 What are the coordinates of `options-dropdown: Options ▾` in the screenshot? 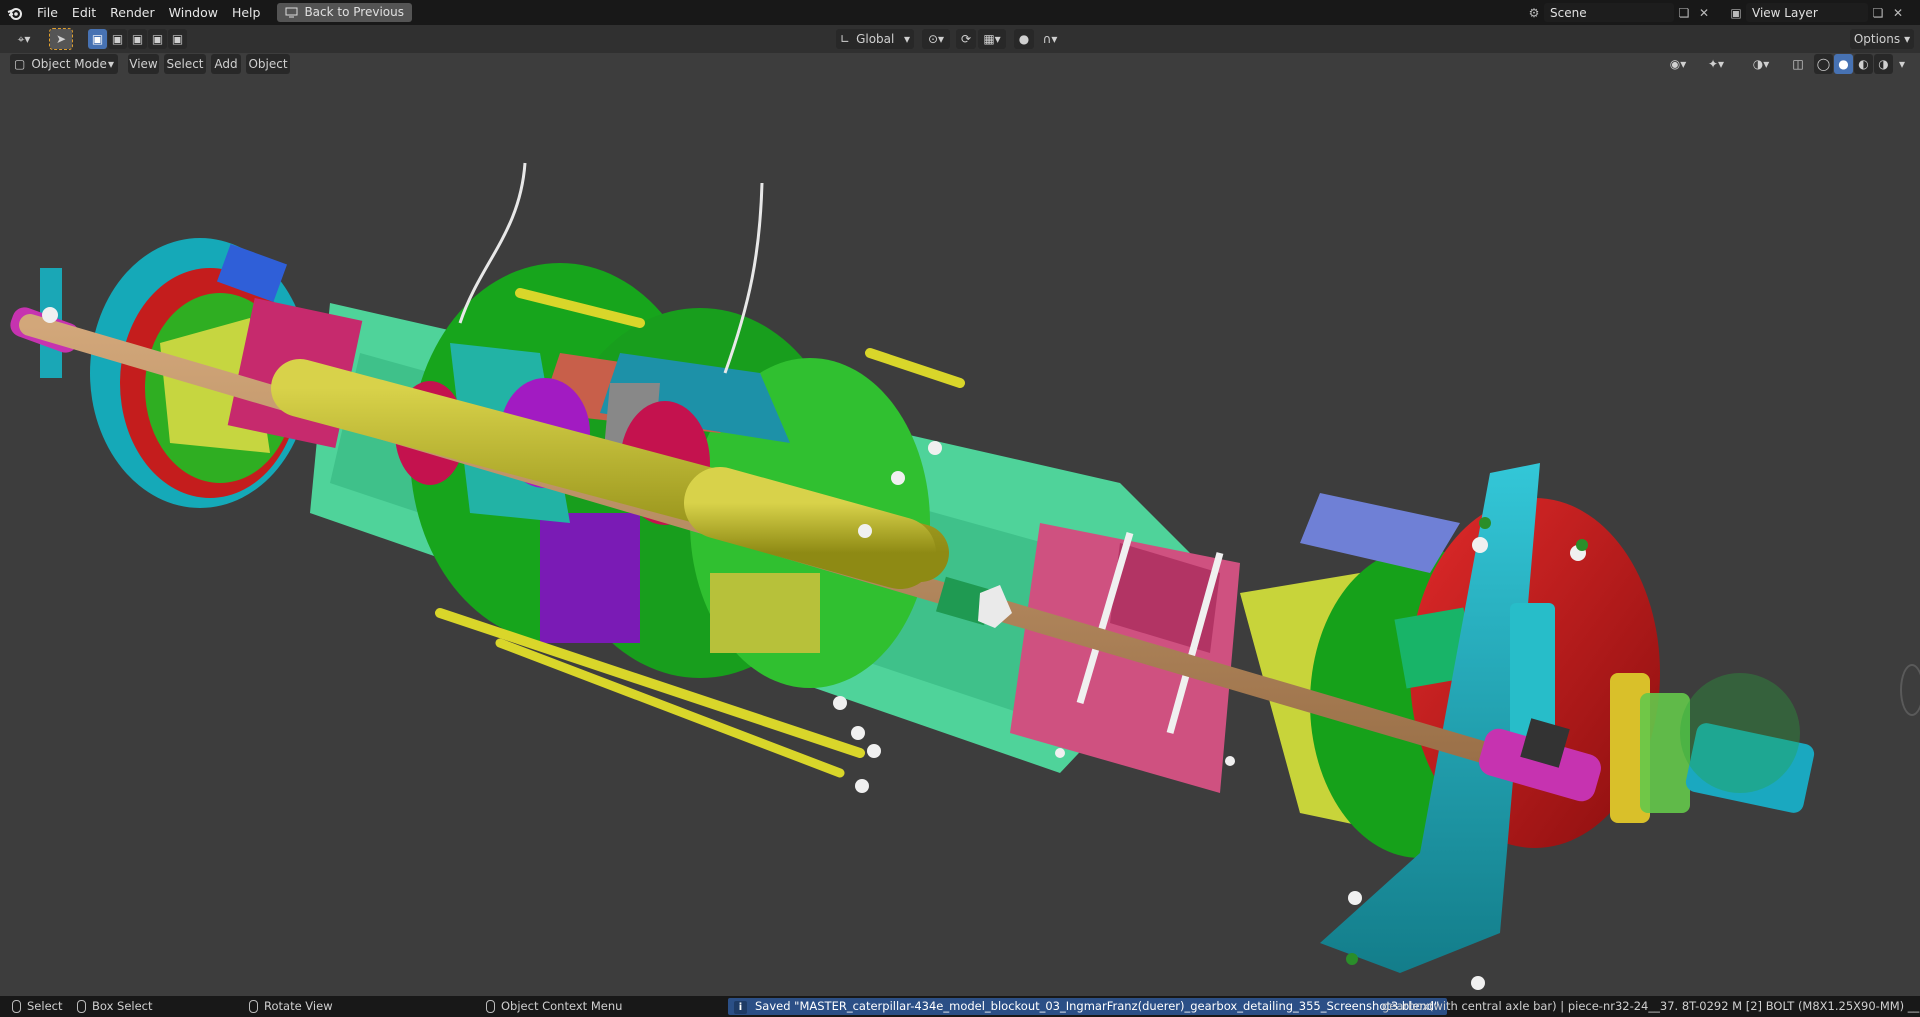 It's located at (1882, 39).